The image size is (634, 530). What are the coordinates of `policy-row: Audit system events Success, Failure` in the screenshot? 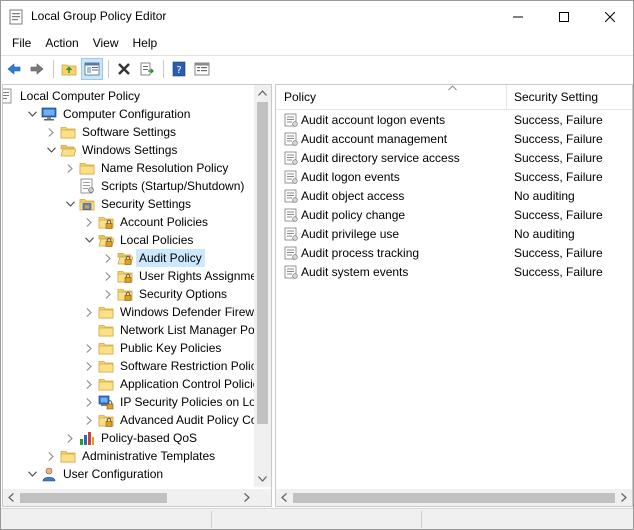 It's located at (454, 272).